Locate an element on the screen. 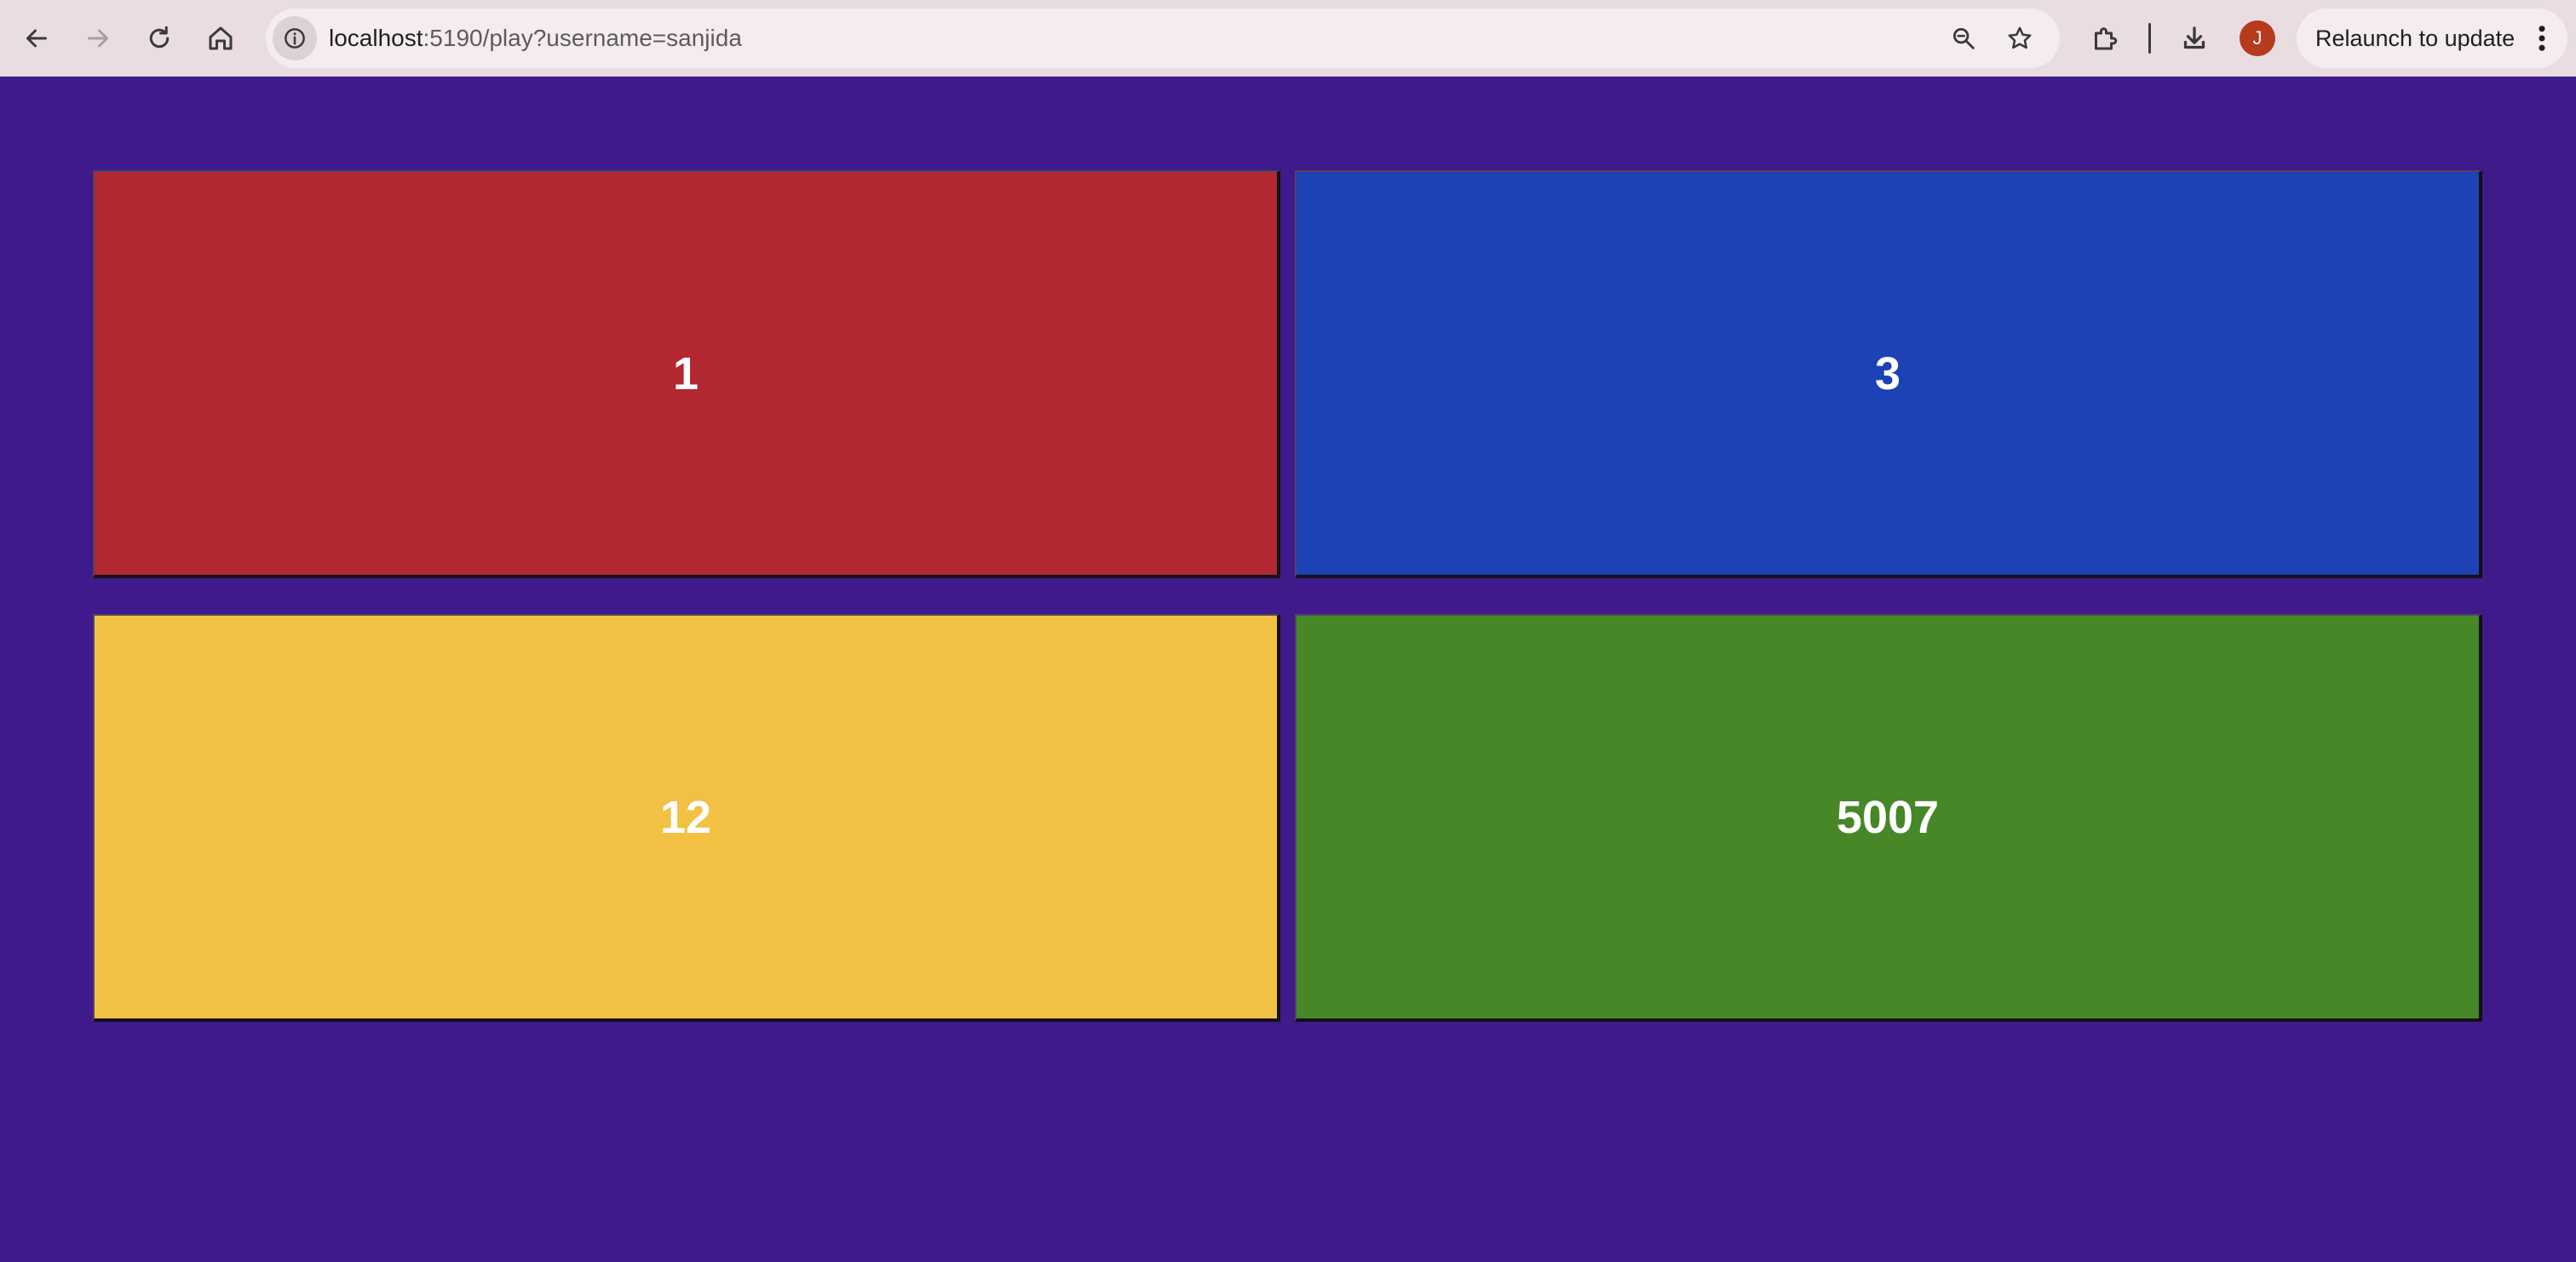 Image resolution: width=2576 pixels, height=1262 pixels. tile-label: 12 is located at coordinates (685, 817).